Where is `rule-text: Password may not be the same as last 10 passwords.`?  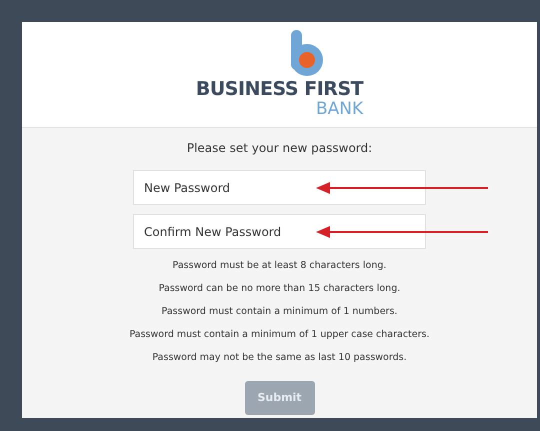 rule-text: Password may not be the same as last 10 passwords. is located at coordinates (279, 358).